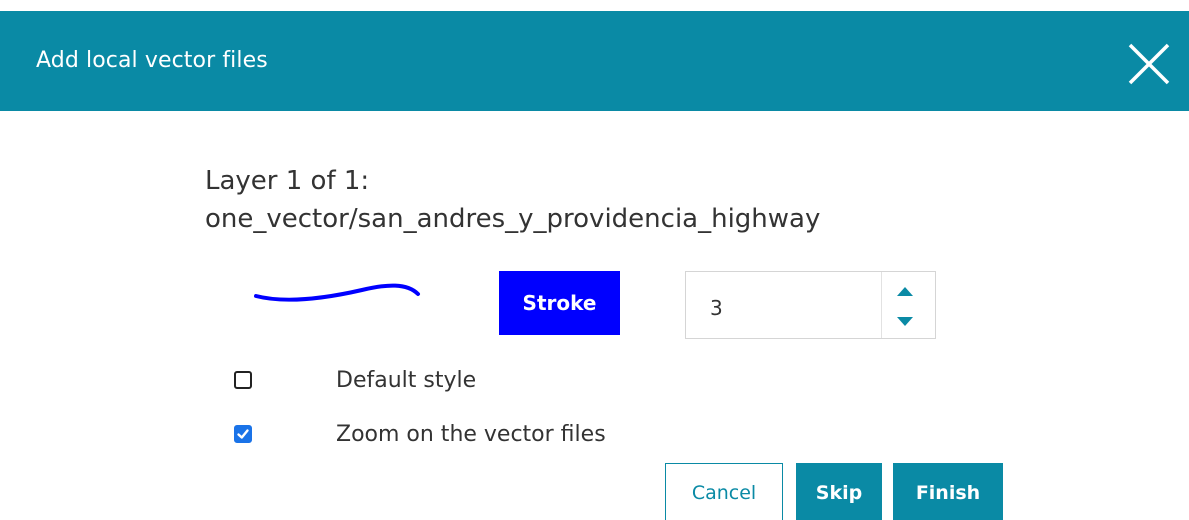  What do you see at coordinates (810, 305) in the screenshot?
I see `stroke-width-stepper: 3` at bounding box center [810, 305].